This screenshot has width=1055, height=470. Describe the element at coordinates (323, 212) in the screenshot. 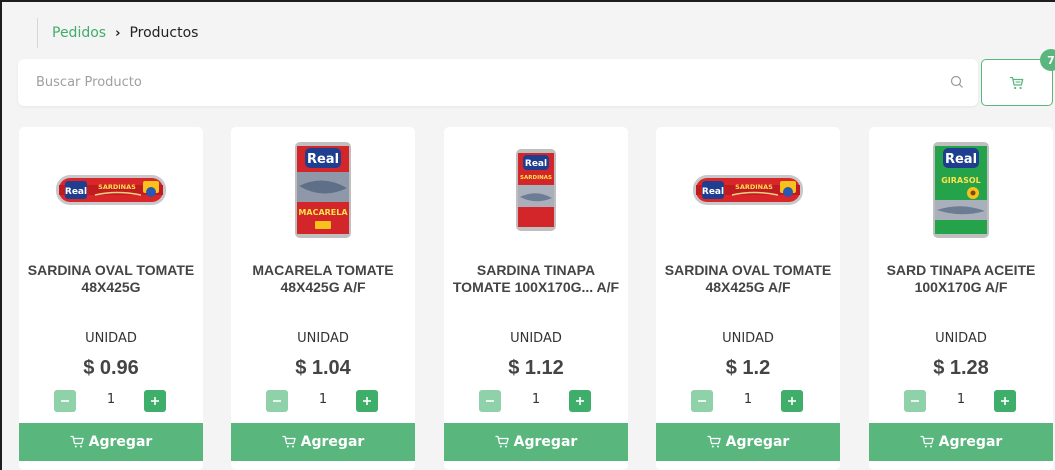

I see `can-label-text: MACARELA` at that location.